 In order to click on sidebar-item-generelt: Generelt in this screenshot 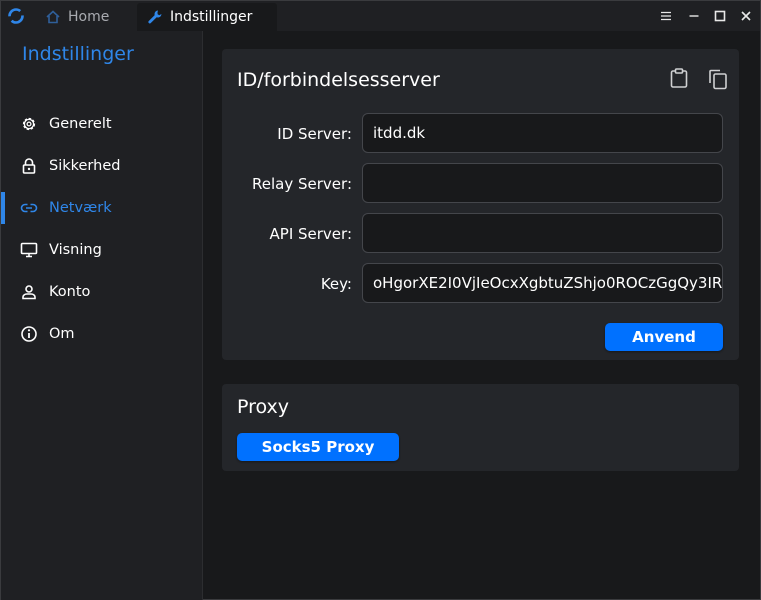, I will do `click(101, 124)`.